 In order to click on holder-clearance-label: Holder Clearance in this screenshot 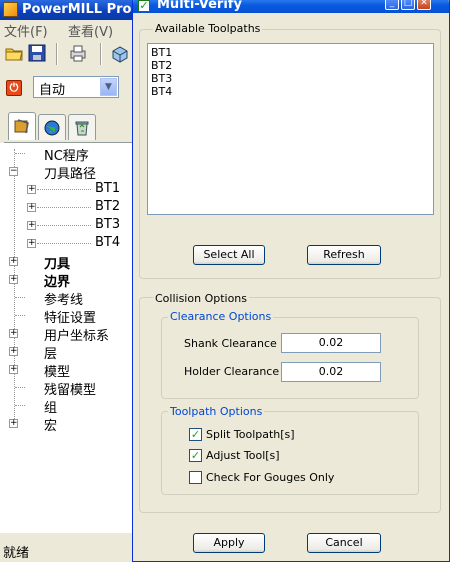, I will do `click(232, 371)`.